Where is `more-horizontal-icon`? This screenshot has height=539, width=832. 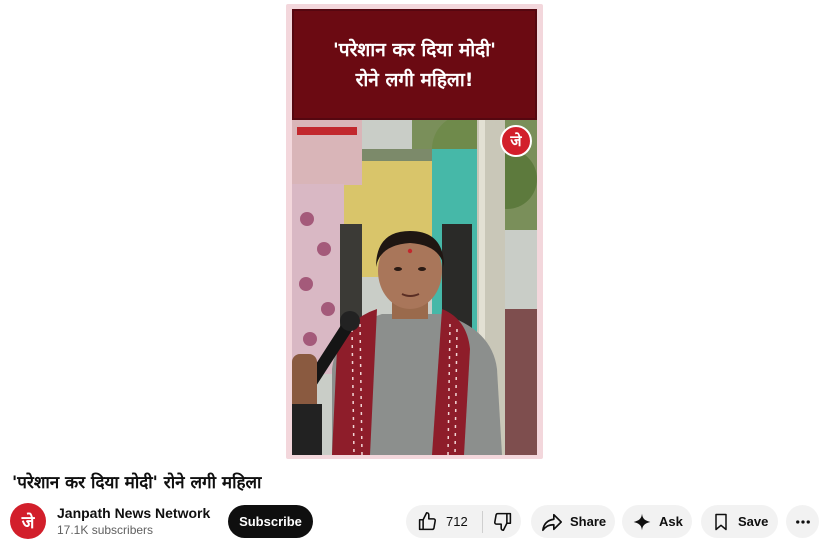
more-horizontal-icon is located at coordinates (803, 522).